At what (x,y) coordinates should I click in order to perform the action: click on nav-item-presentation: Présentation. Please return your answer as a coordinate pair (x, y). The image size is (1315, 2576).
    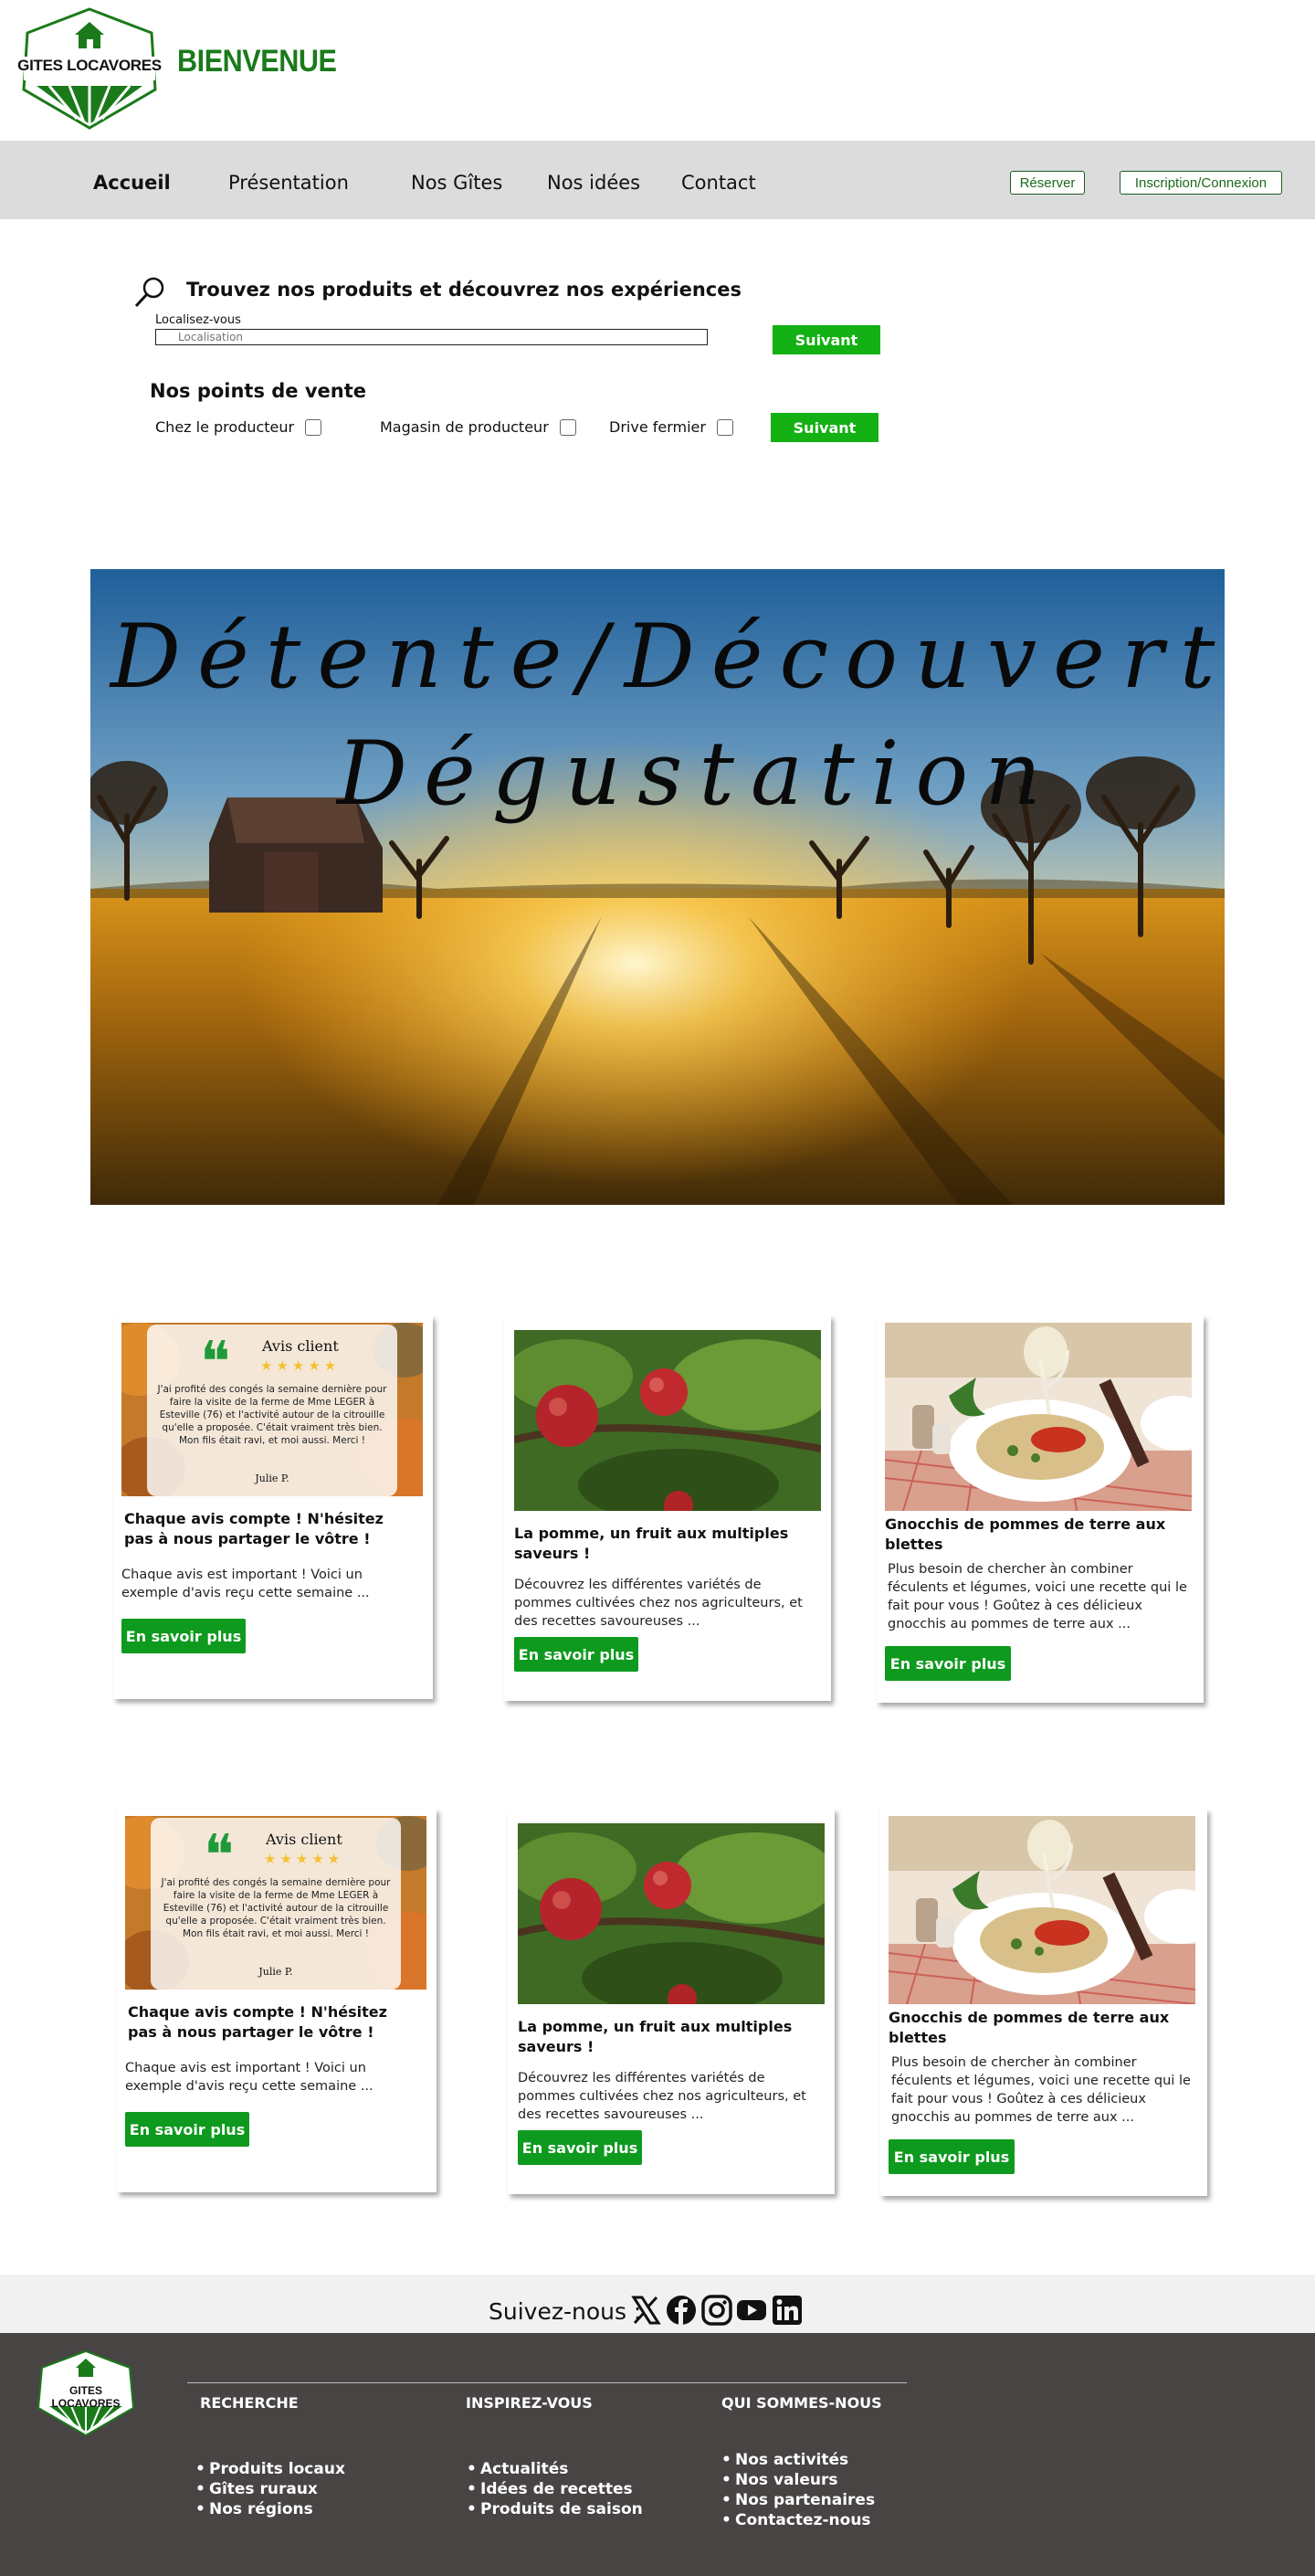
    Looking at the image, I should click on (288, 183).